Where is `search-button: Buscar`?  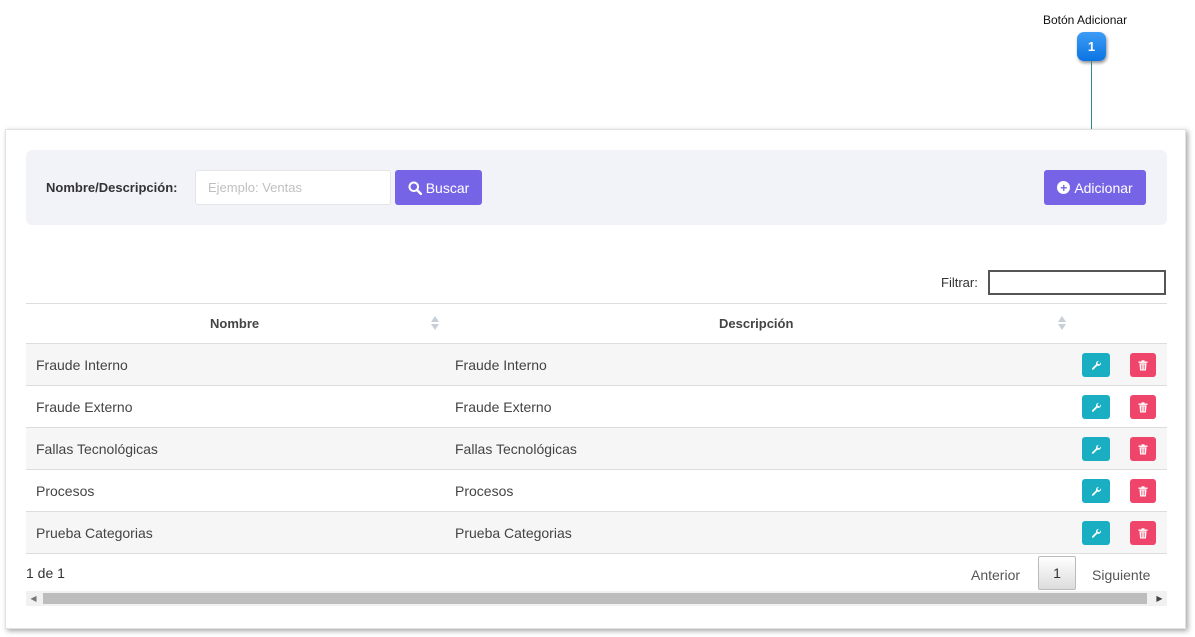
search-button: Buscar is located at coordinates (438, 187).